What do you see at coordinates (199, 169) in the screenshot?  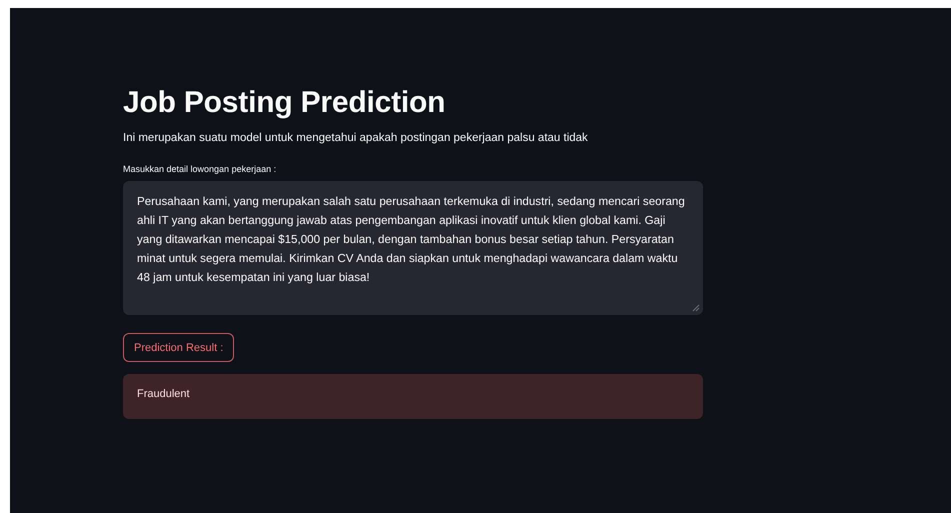 I see `field-label: Masukkan detail lowongan pekerjaan :` at bounding box center [199, 169].